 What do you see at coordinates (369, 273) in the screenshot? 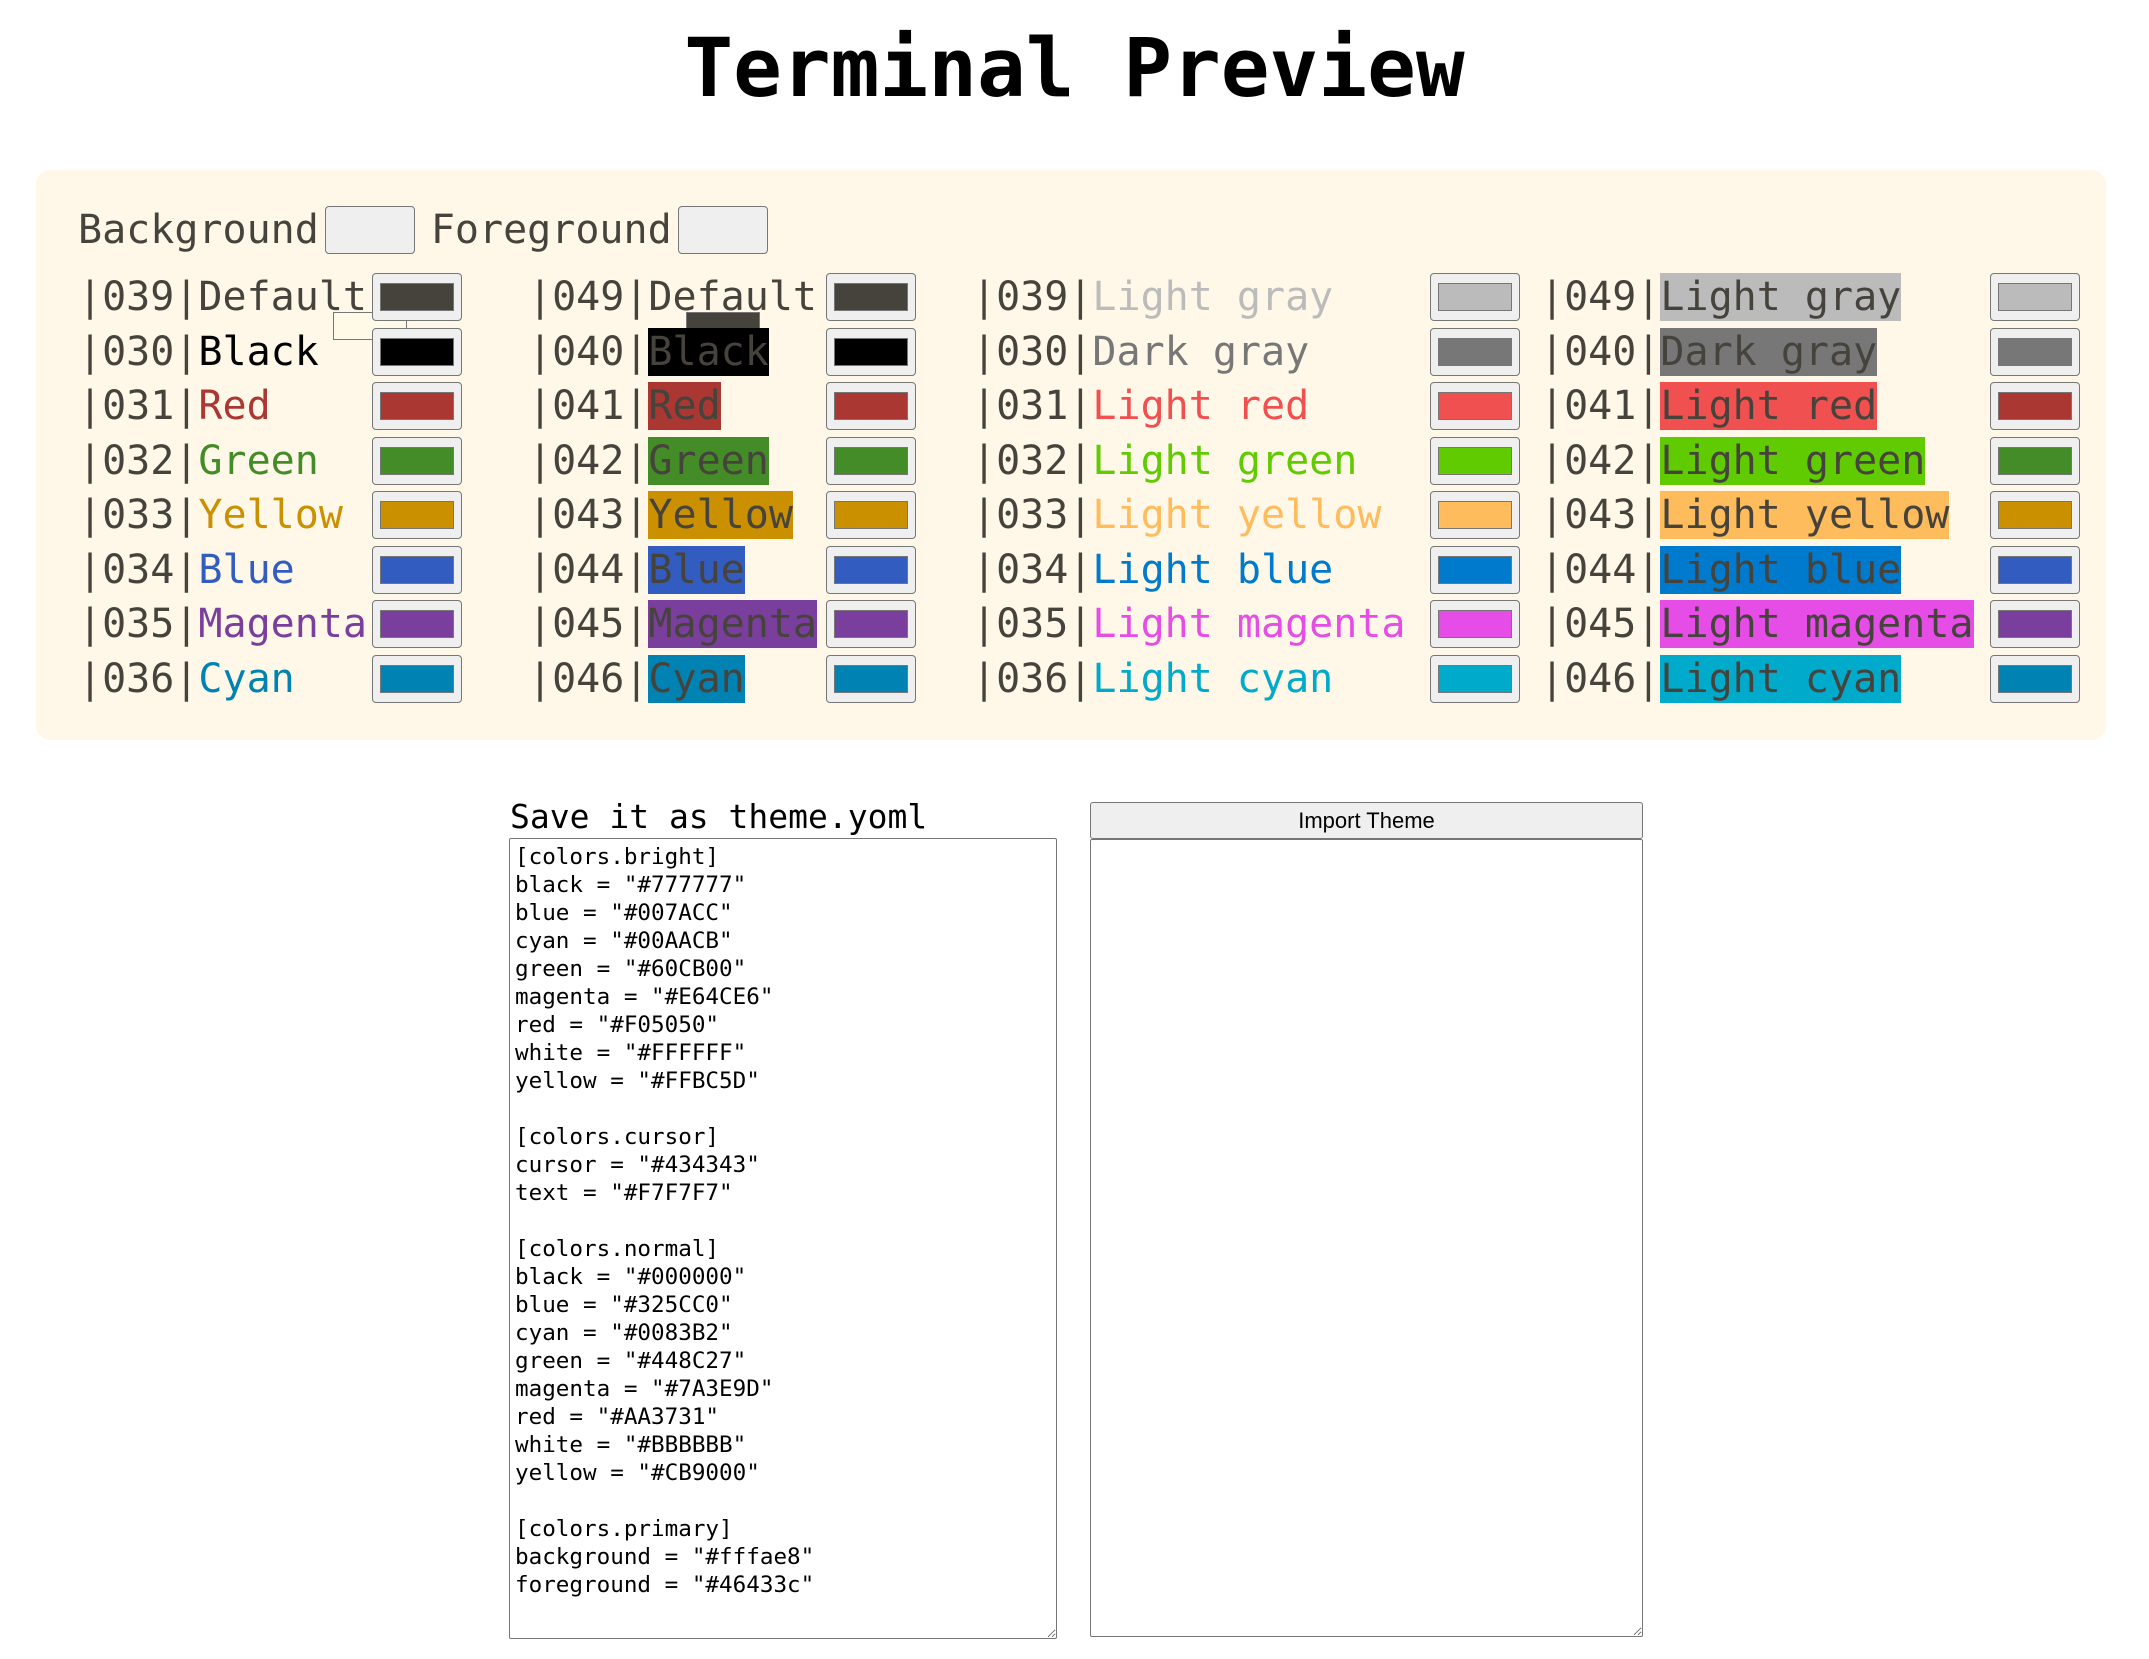
I see `background-color-input` at bounding box center [369, 273].